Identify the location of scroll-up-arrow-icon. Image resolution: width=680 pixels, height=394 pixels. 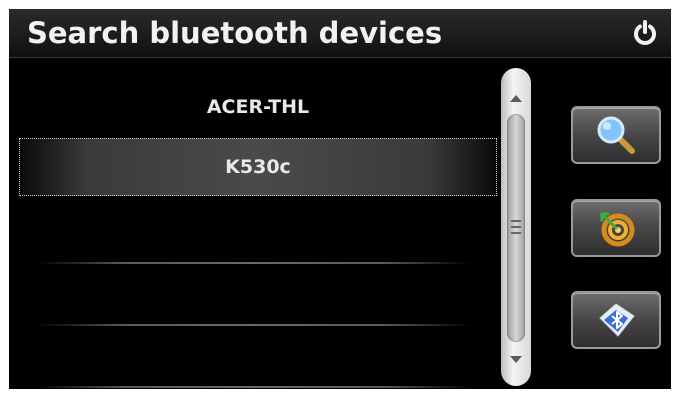
(516, 98).